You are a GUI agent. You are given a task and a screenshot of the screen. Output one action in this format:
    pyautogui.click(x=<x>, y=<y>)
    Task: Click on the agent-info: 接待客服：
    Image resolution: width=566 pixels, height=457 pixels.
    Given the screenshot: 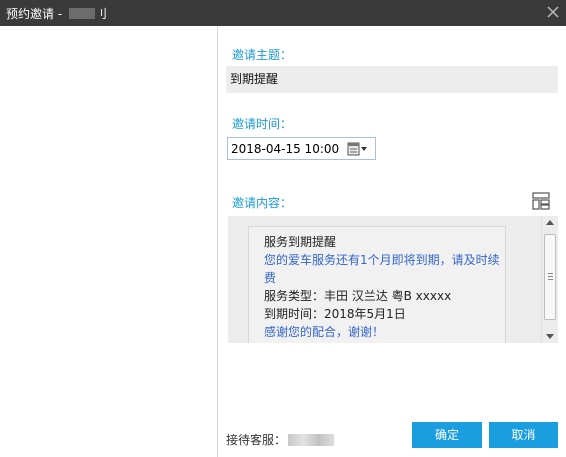 What is the action you would take?
    pyautogui.click(x=280, y=439)
    